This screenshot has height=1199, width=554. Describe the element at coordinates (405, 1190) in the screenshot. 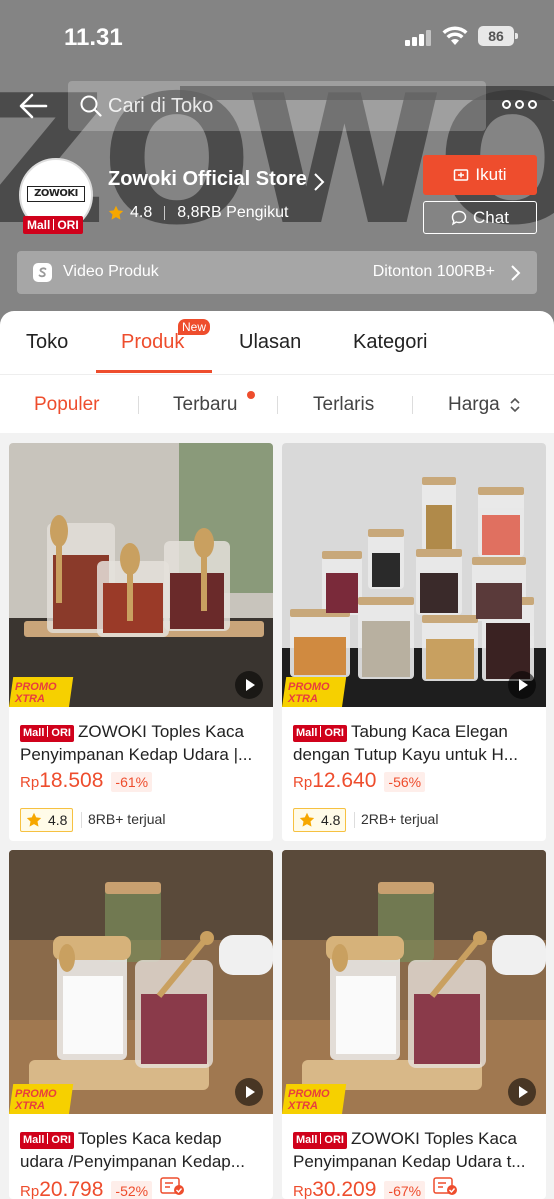

I see `discount-badge: -67%` at that location.